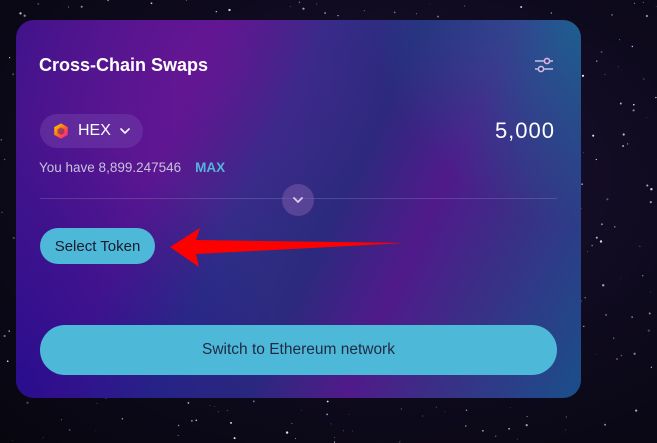 The height and width of the screenshot is (443, 657). I want to click on settings-button, so click(544, 65).